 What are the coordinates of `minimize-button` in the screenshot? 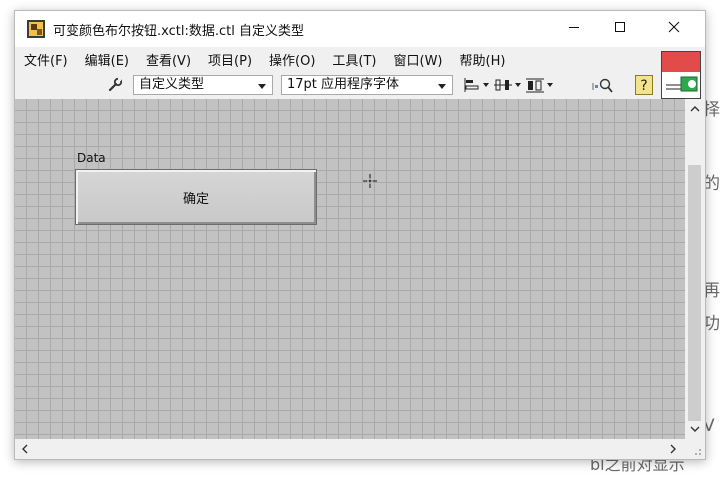 It's located at (574, 27).